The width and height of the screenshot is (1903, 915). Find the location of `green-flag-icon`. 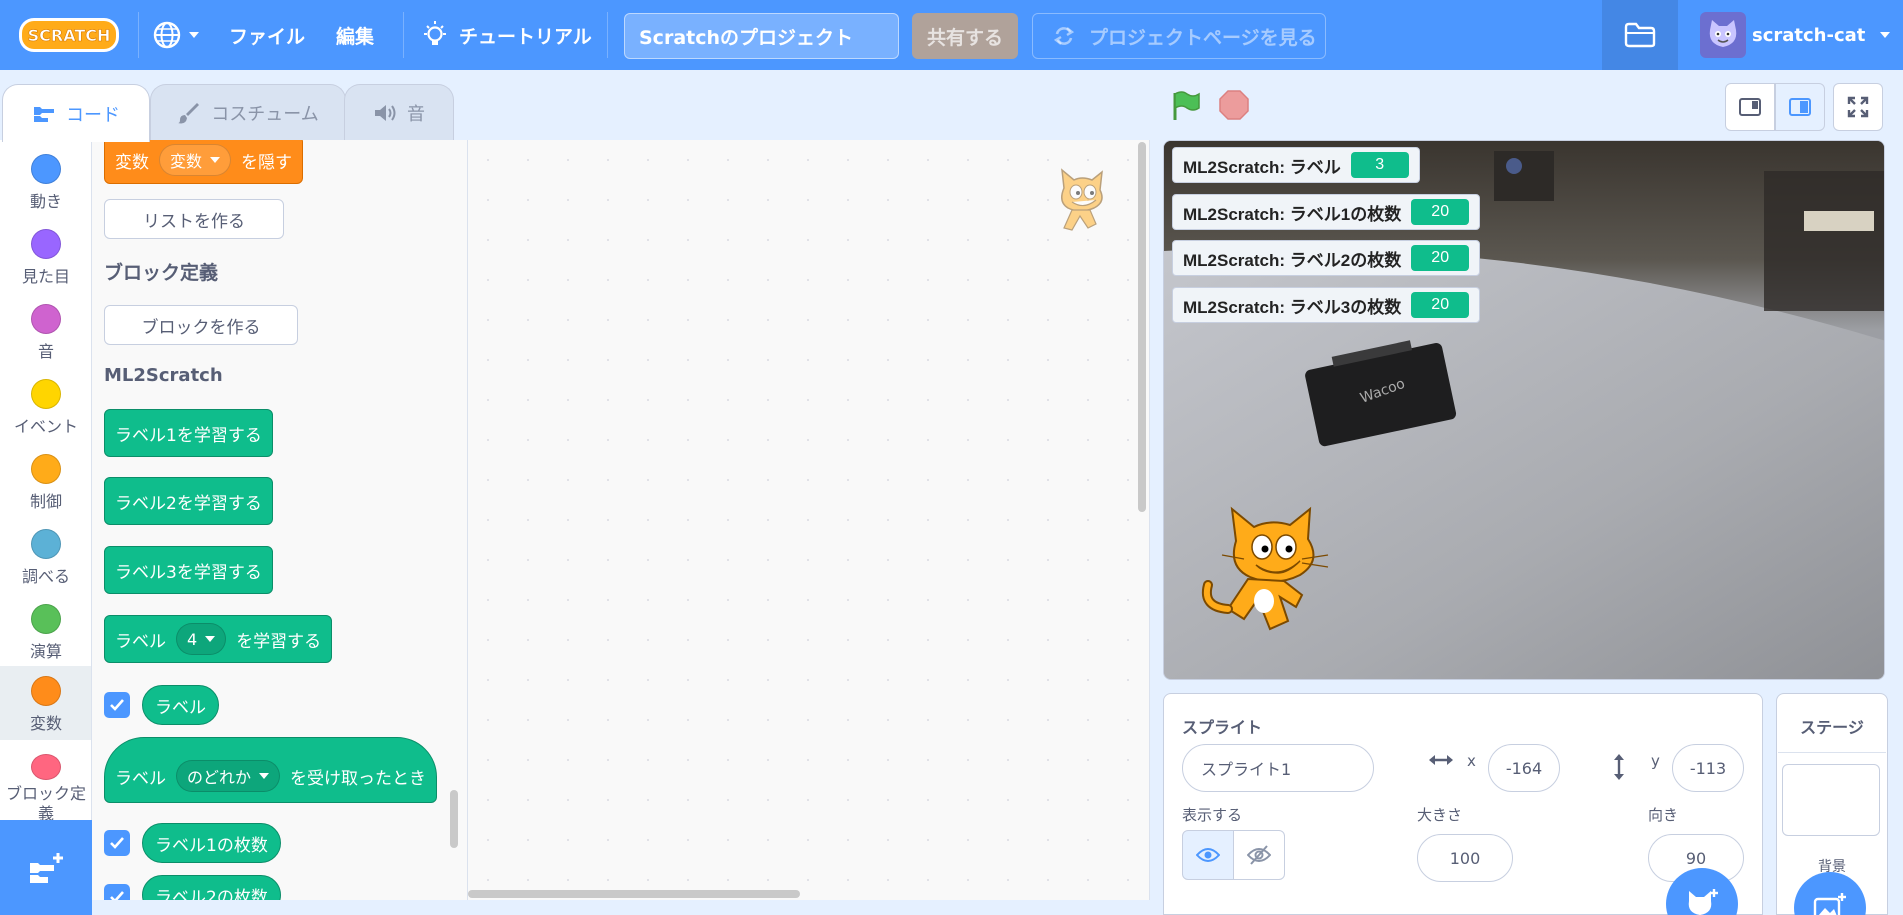

green-flag-icon is located at coordinates (1186, 105).